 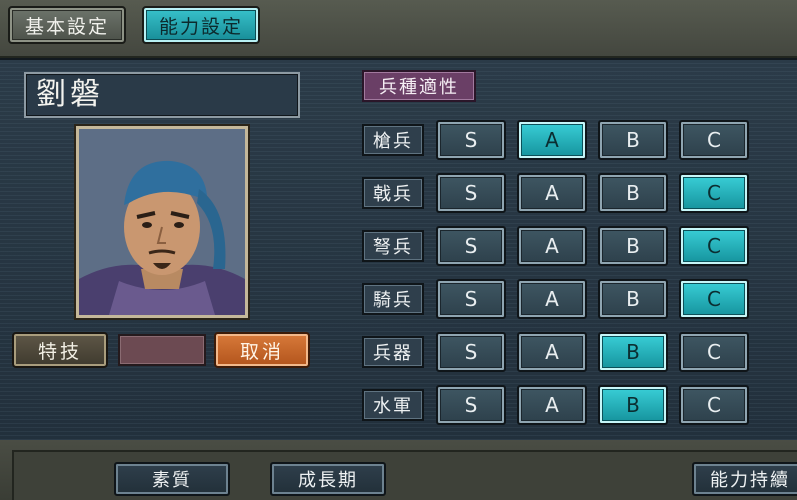 I want to click on skill-button: 特技, so click(x=60, y=350).